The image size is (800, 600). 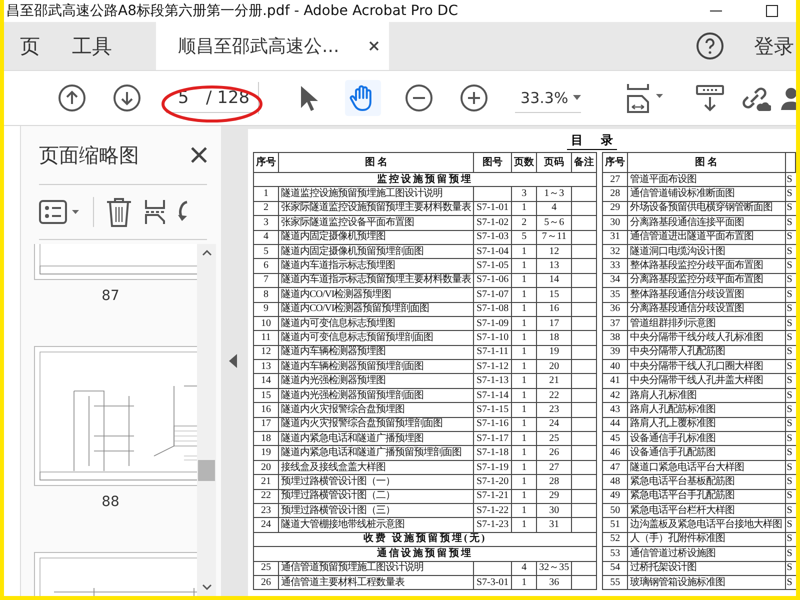 I want to click on table-cell: 中央分隔带干线人孔井盖大样图, so click(x=707, y=381).